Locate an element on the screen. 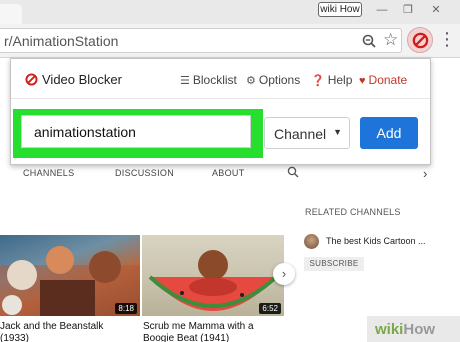  channel-nav: CHANNELS DISCUSSION ABOUT › is located at coordinates (220, 175).